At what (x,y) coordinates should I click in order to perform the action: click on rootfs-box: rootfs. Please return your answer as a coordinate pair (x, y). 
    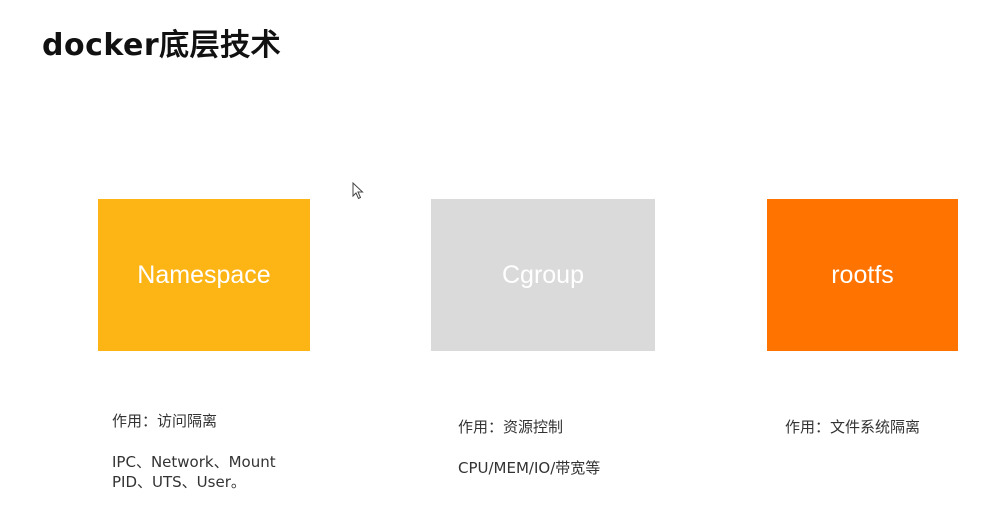
    Looking at the image, I should click on (862, 275).